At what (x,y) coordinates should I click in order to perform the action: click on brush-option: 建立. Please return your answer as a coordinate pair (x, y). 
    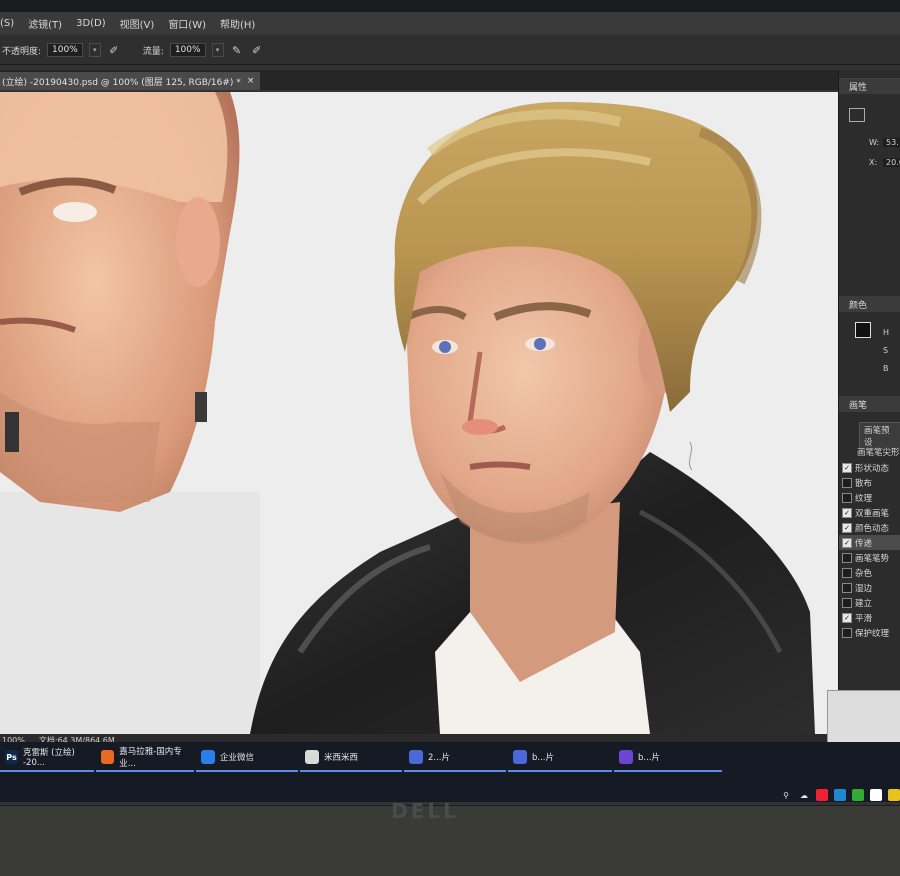
    Looking at the image, I should click on (869, 602).